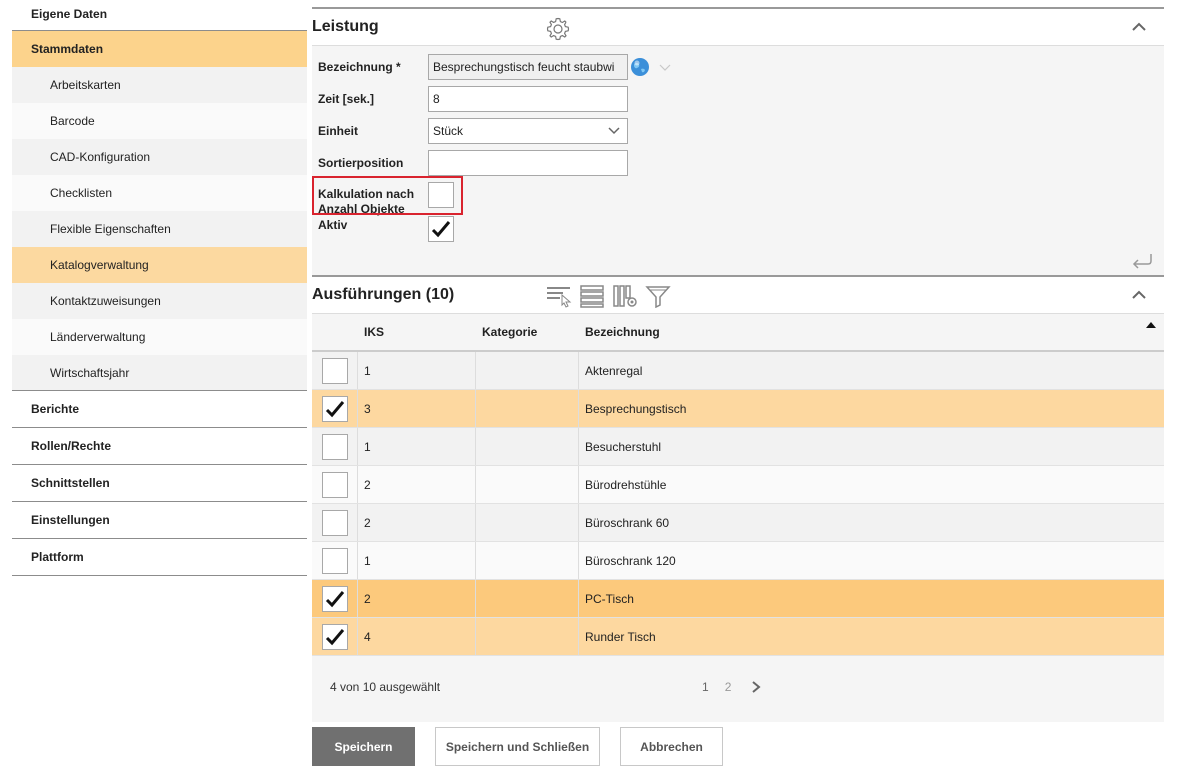 This screenshot has height=776, width=1182. I want to click on aktiv-checkbox, so click(441, 229).